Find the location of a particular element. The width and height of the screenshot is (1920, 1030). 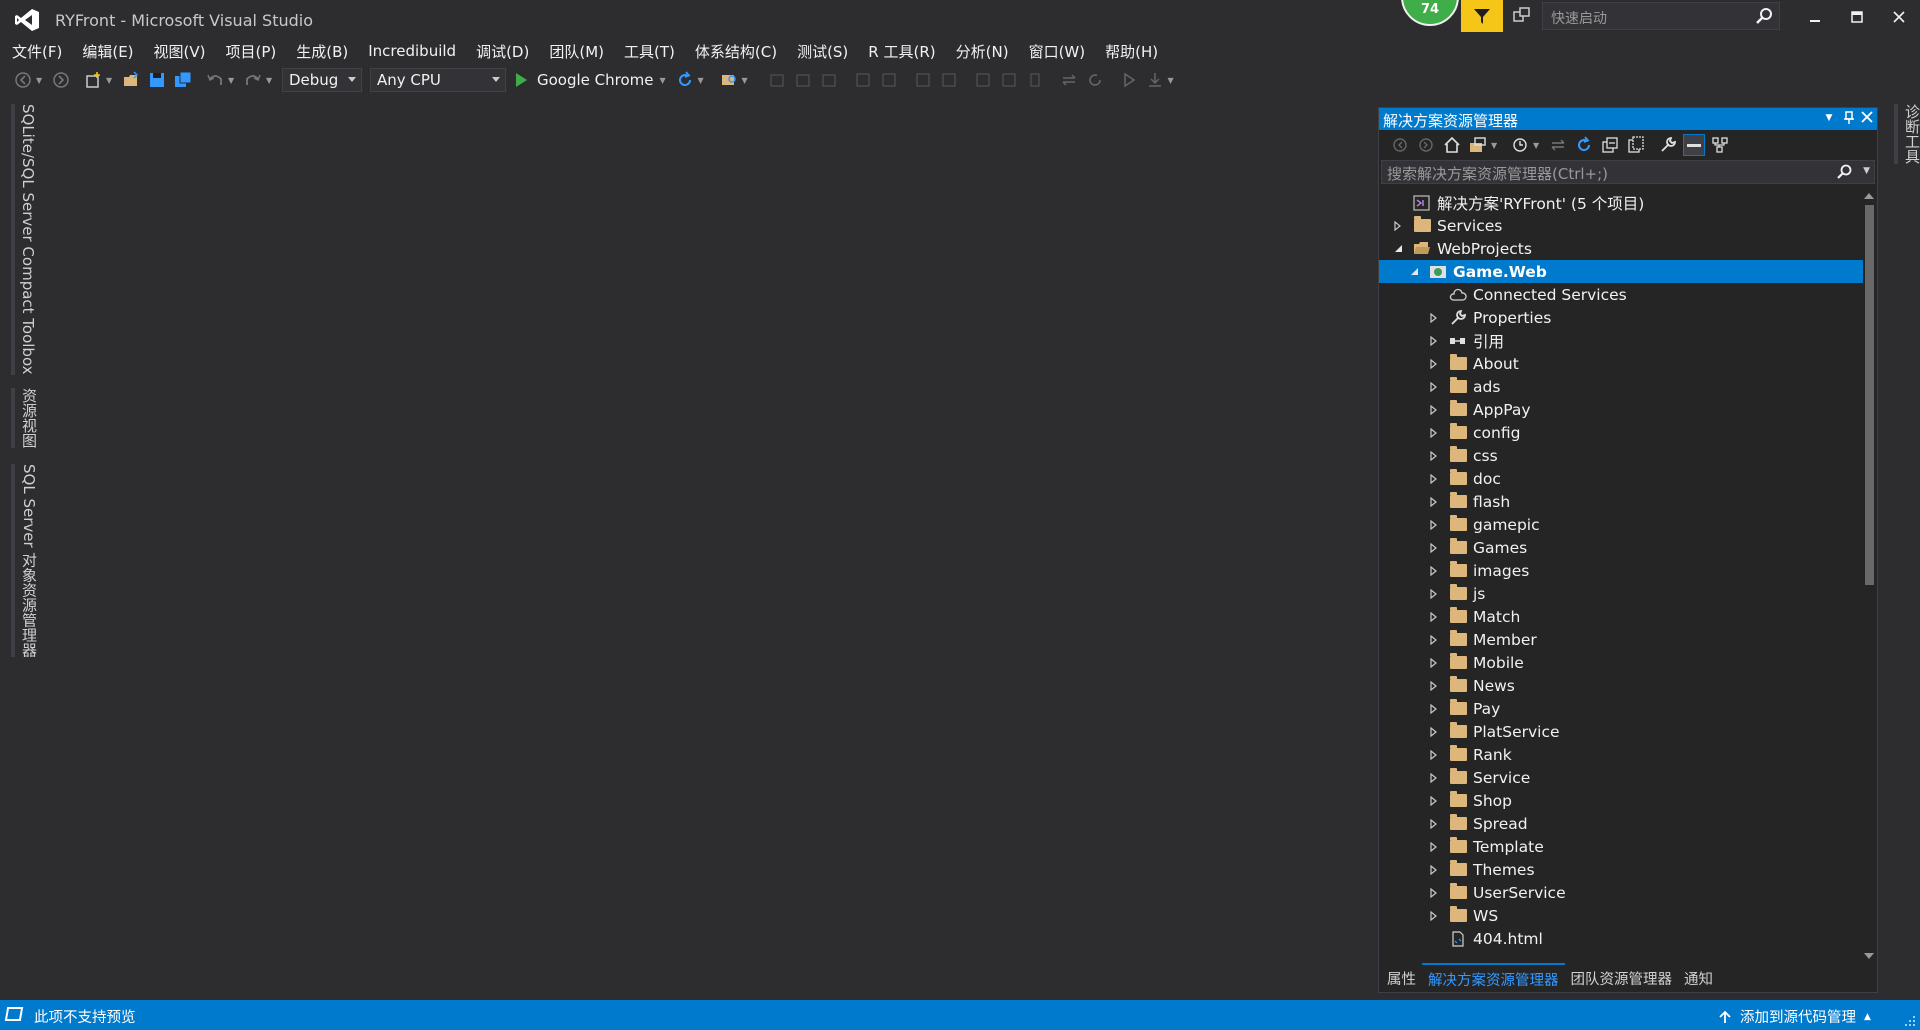

bookmark-button is located at coordinates (923, 80).